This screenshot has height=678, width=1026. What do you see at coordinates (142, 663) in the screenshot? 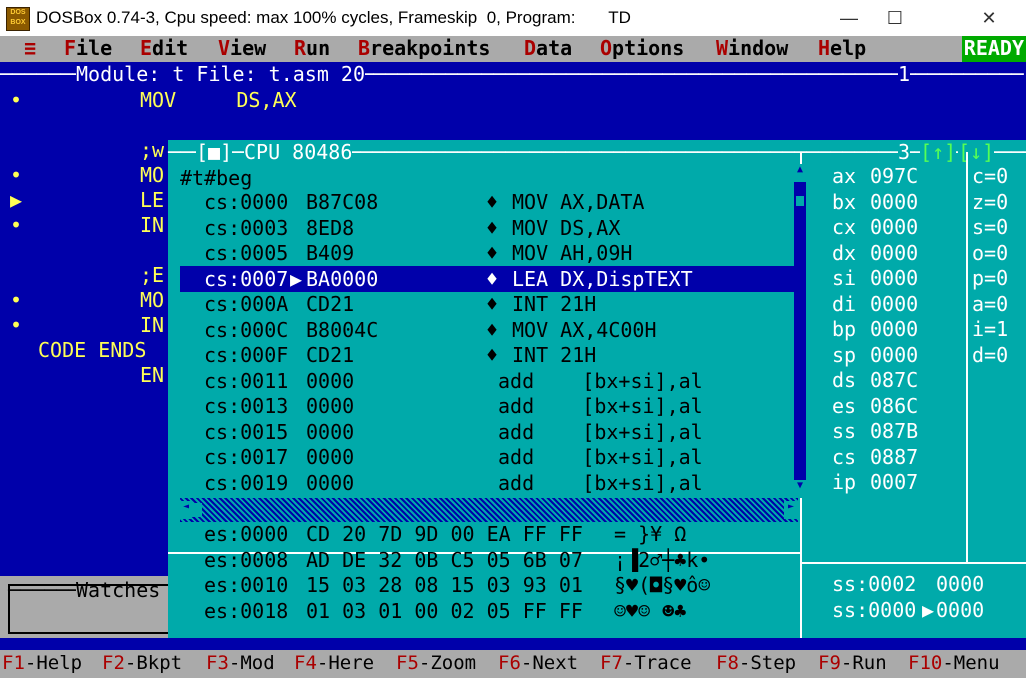
I see `function-key-f2: F2-Bkpt` at bounding box center [142, 663].